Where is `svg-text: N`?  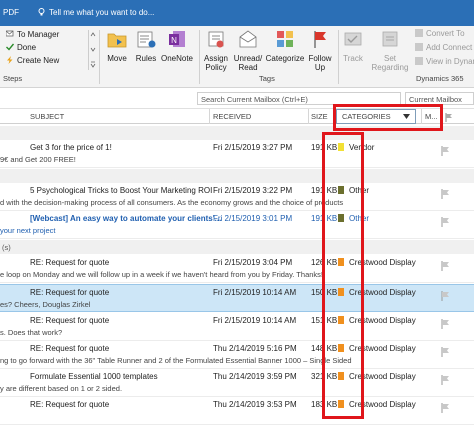
svg-text: N is located at coordinates (174, 40).